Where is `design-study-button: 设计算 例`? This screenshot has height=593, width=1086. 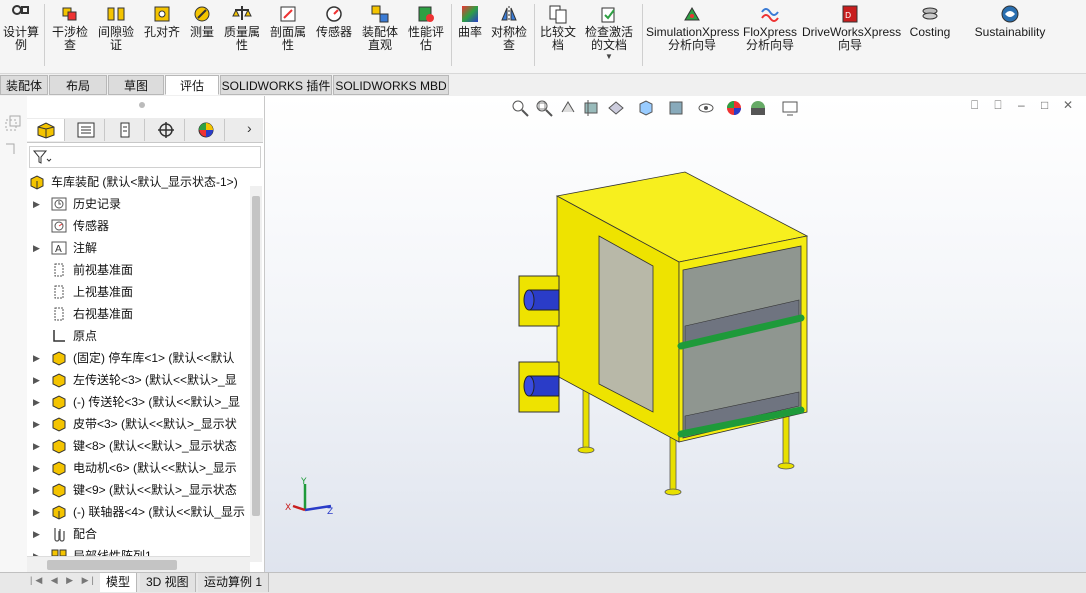 design-study-button: 设计算 例 is located at coordinates (21, 36).